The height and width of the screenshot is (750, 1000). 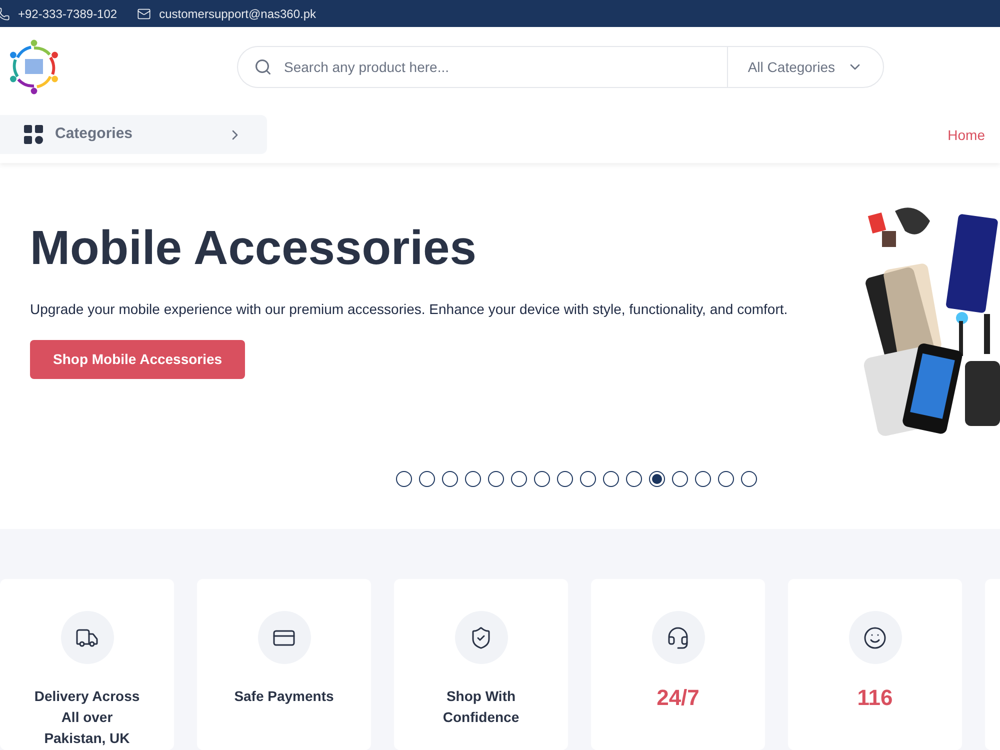 I want to click on shop-button: Shop Mobile Accessories, so click(x=138, y=359).